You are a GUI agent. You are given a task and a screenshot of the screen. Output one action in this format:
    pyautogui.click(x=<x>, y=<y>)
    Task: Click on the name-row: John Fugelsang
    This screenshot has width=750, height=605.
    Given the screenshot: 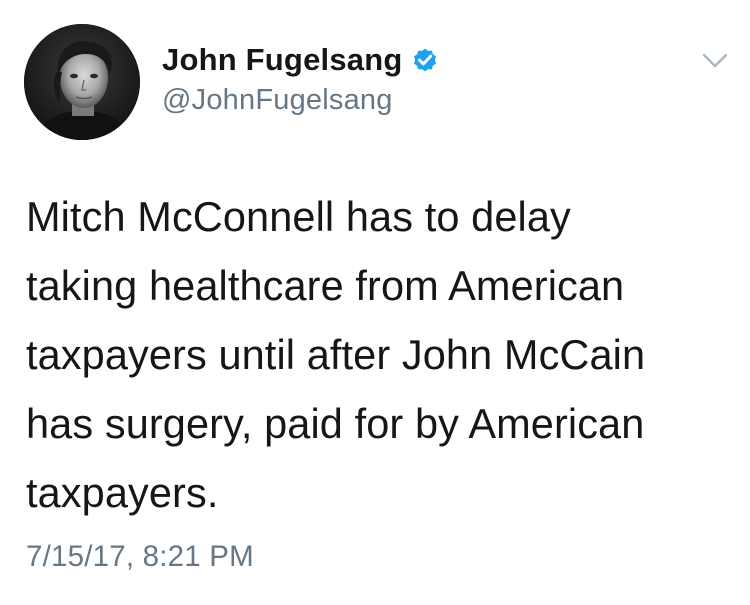 What is the action you would take?
    pyautogui.click(x=301, y=60)
    